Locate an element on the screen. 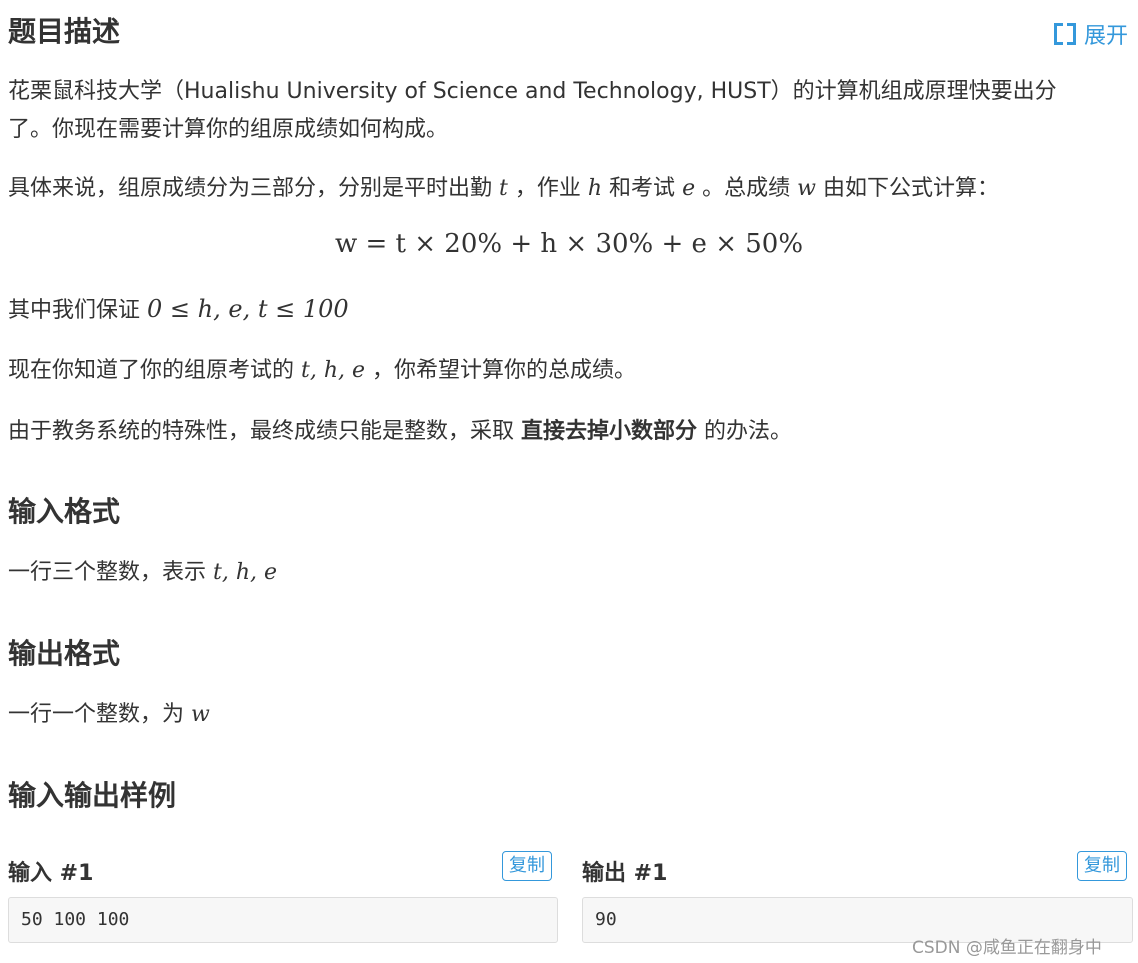  description-para4: 现在你知道了你的组原考试的 t, h, e ，你希望计算你的总成绩。 is located at coordinates (322, 371).